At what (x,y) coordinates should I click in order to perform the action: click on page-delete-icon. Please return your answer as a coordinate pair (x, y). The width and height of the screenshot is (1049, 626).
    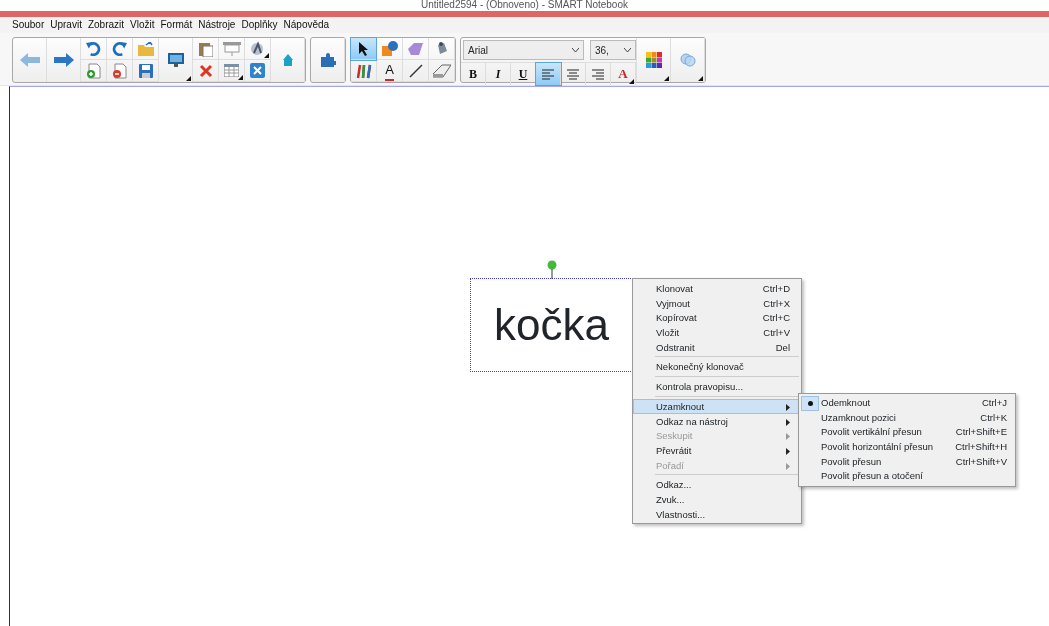
    Looking at the image, I should click on (119, 70).